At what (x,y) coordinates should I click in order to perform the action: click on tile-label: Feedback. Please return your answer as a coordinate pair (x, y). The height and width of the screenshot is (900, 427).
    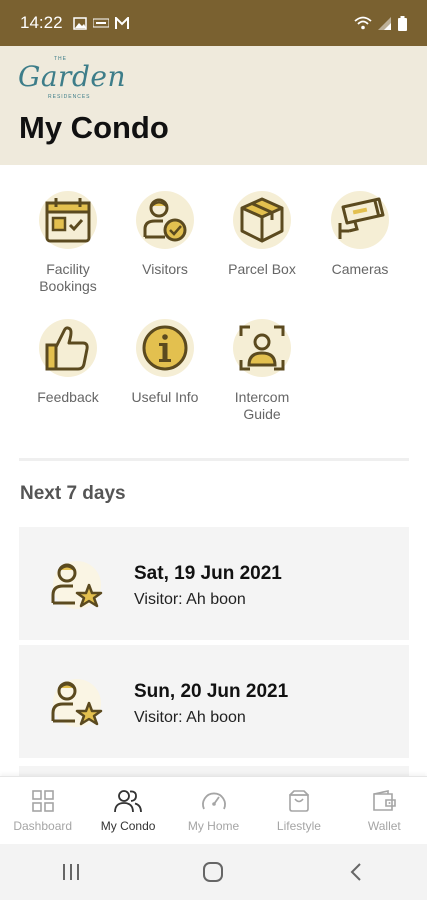
    Looking at the image, I should click on (68, 397).